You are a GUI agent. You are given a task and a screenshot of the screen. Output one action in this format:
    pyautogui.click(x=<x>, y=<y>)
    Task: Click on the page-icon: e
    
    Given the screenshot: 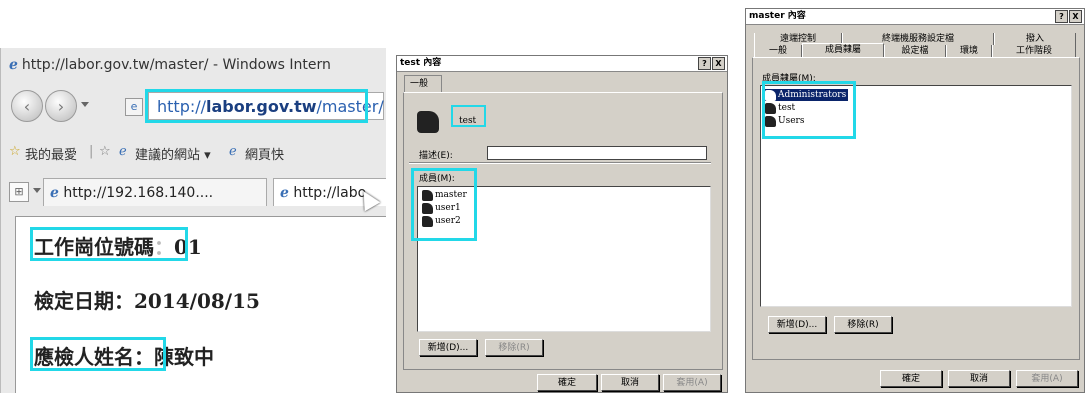 What is the action you would take?
    pyautogui.click(x=134, y=107)
    